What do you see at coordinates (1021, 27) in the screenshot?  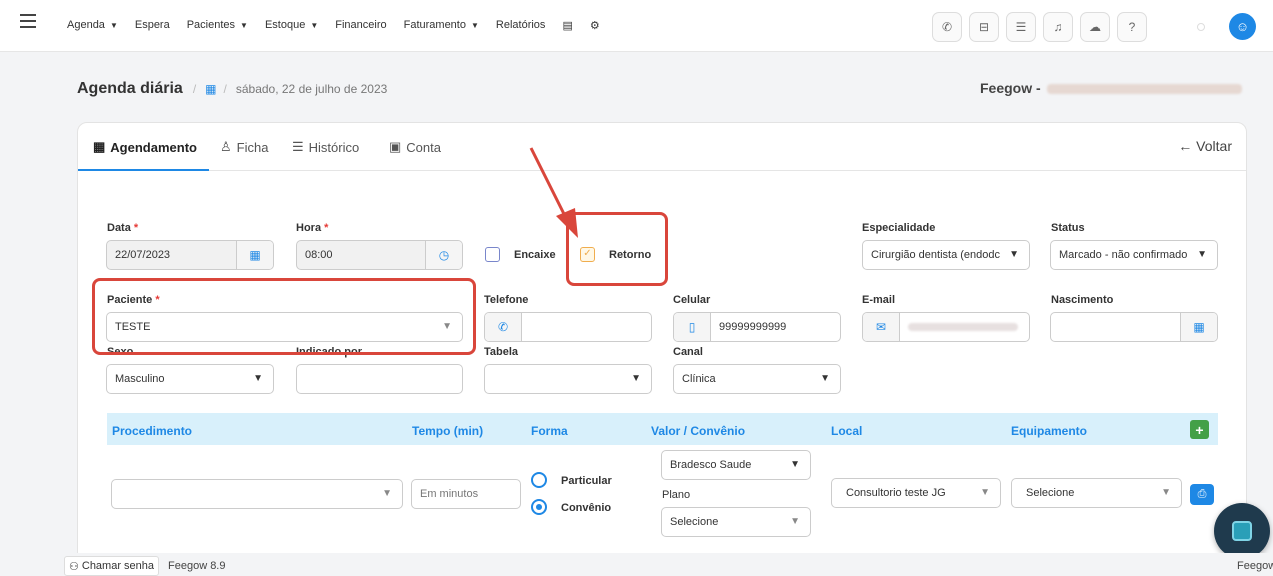 I see `checklist-icon: ☰` at bounding box center [1021, 27].